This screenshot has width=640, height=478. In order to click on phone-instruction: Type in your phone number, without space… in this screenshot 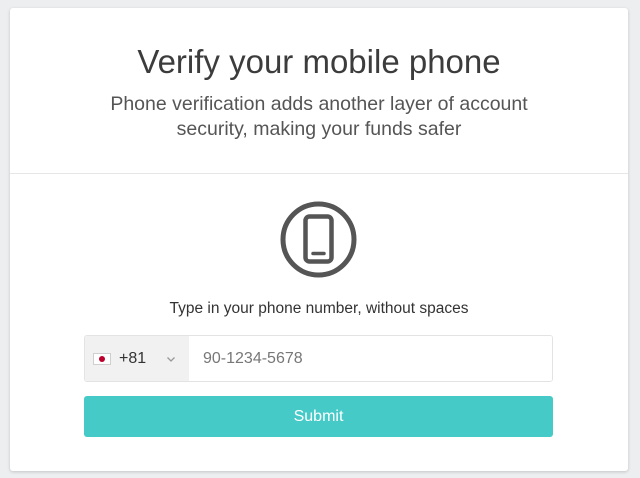, I will do `click(319, 308)`.